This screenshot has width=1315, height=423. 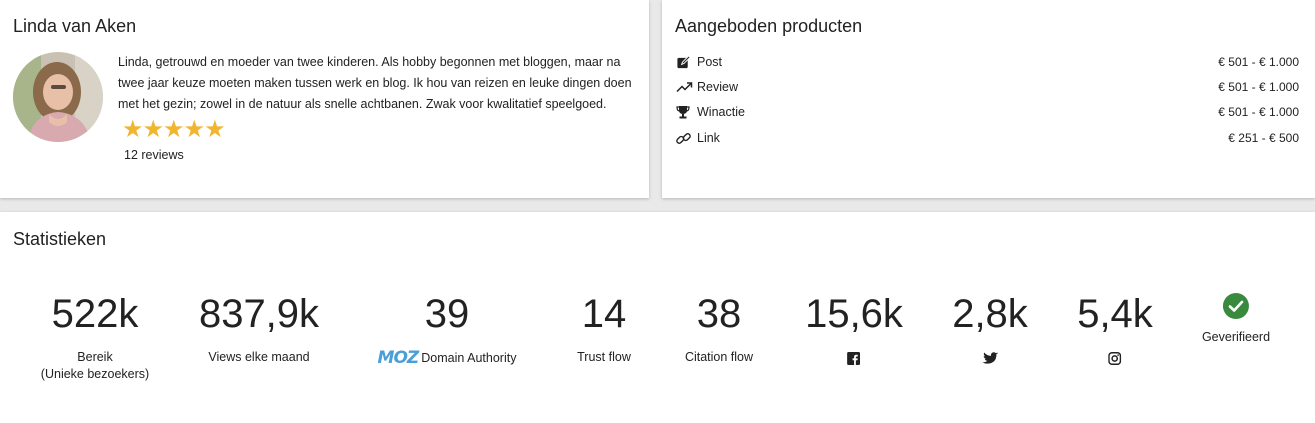 I want to click on product-name: Winactie, so click(x=721, y=112).